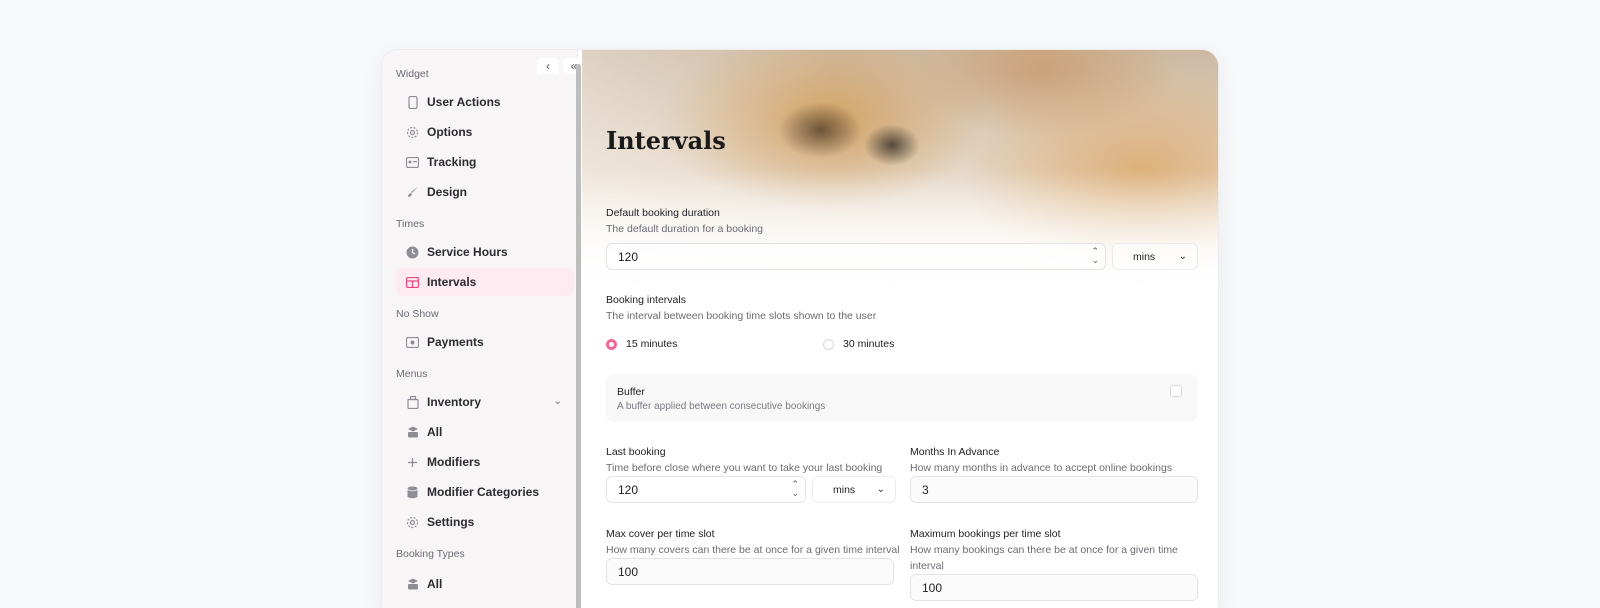 This screenshot has width=1600, height=608. What do you see at coordinates (628, 489) in the screenshot?
I see `last-booking-value: 120` at bounding box center [628, 489].